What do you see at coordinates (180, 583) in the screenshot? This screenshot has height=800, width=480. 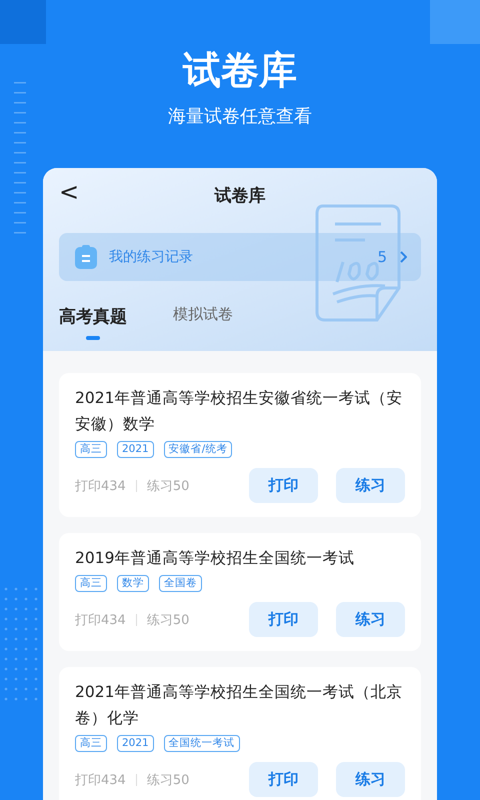 I see `tag: 全国卷` at bounding box center [180, 583].